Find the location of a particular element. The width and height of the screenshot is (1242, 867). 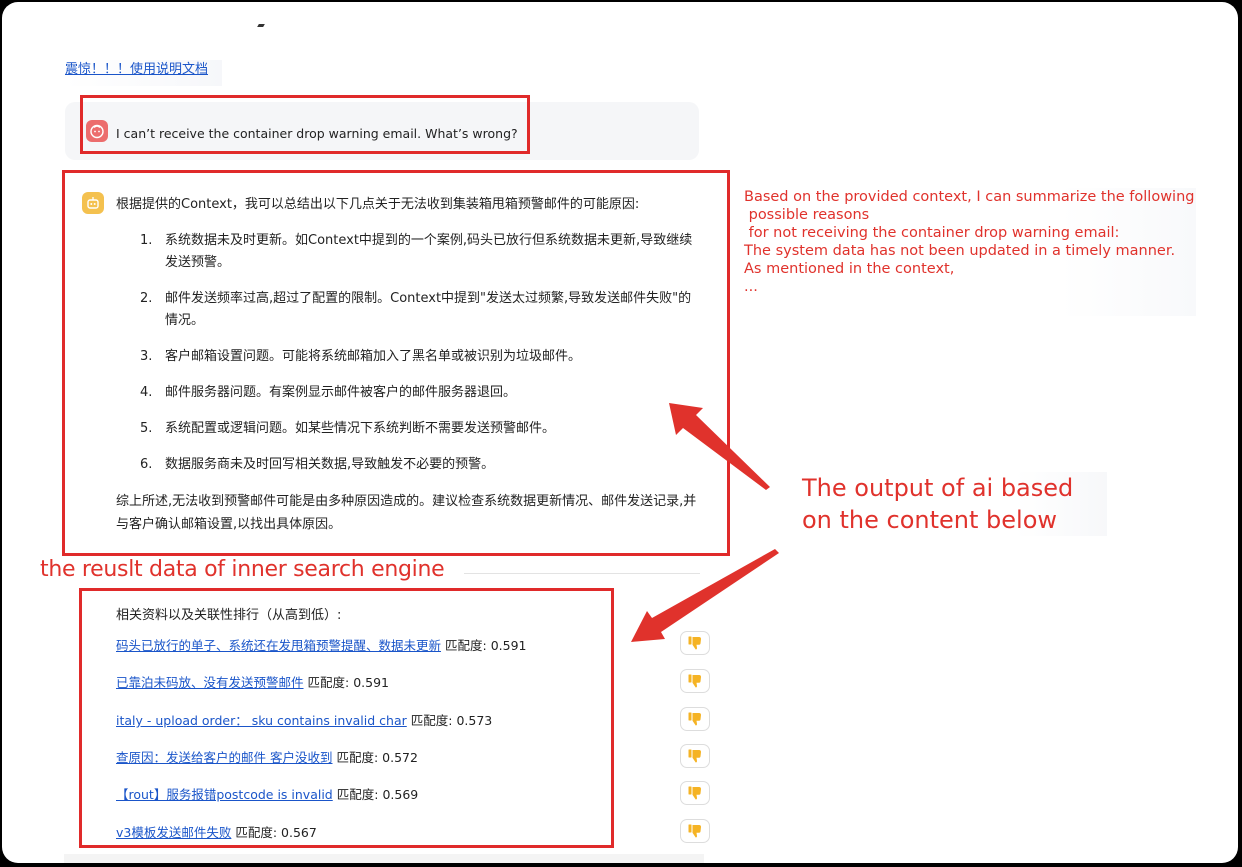

search-annotation: the reuslt data of inner search engine is located at coordinates (242, 569).